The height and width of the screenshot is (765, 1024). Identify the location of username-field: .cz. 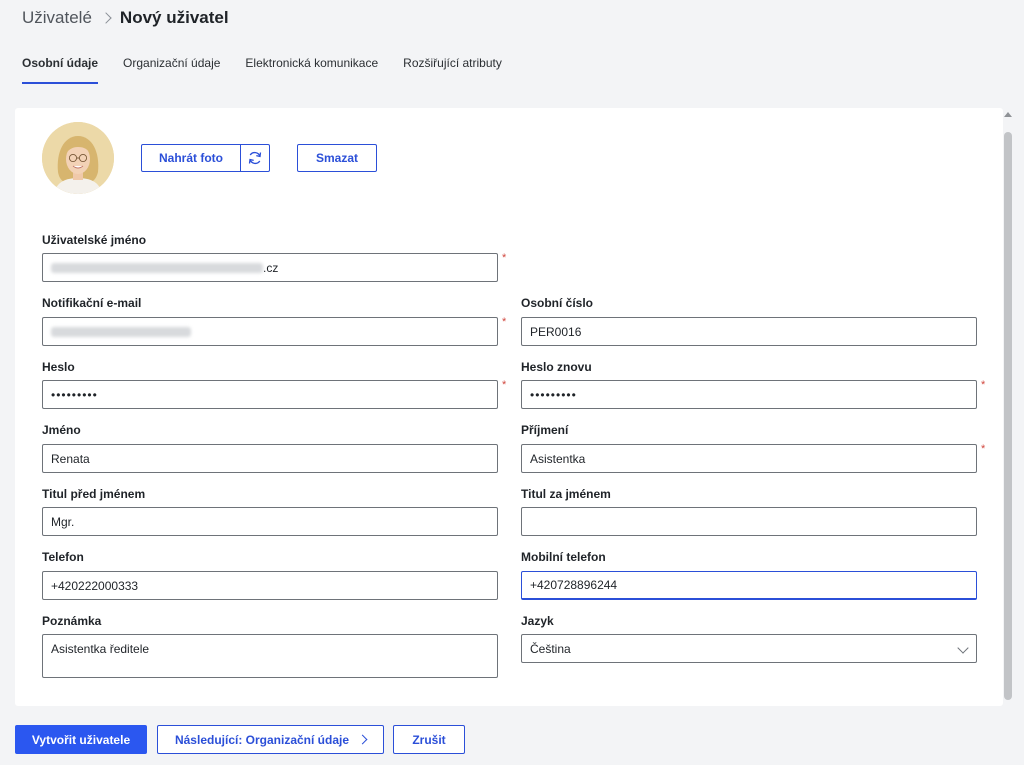
(270, 267).